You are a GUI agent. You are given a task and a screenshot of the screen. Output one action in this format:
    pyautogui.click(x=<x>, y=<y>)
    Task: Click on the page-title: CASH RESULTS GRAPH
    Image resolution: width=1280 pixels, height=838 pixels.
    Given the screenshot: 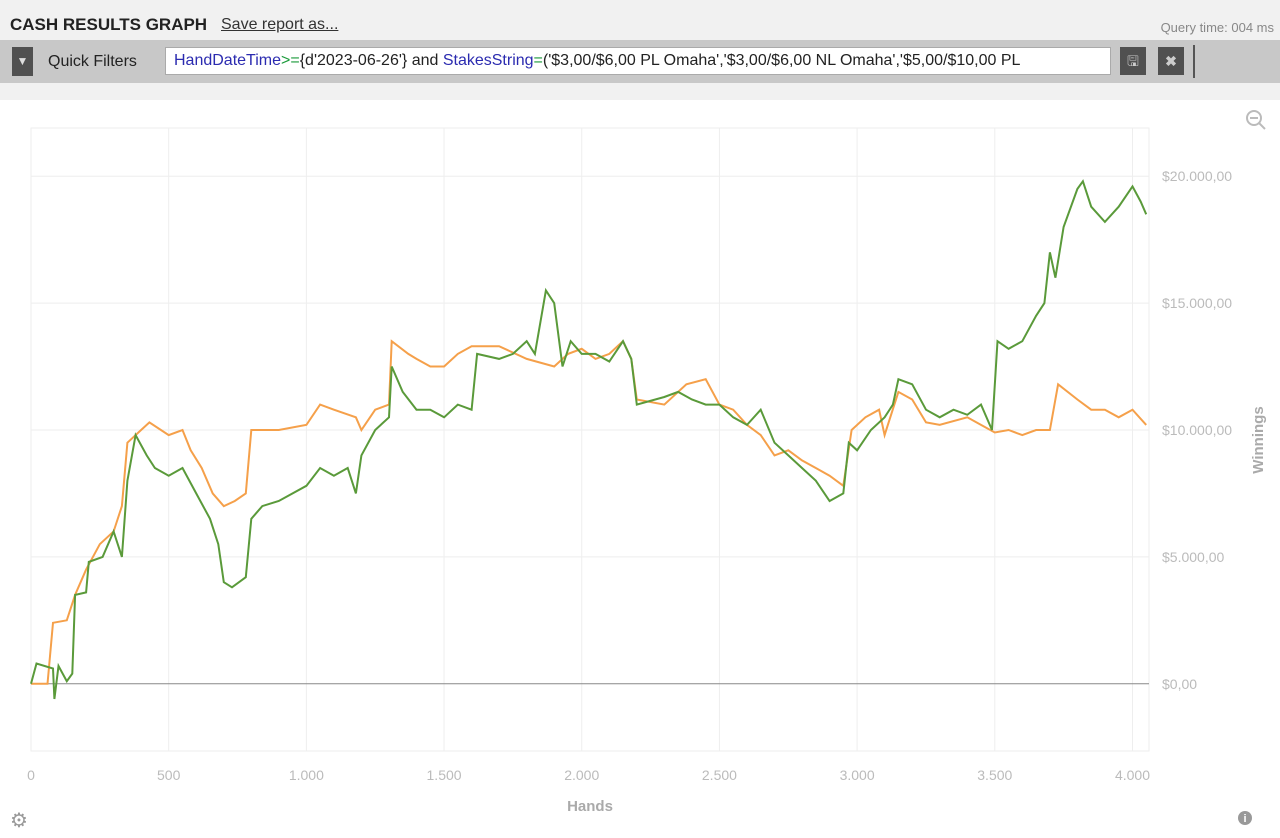 What is the action you would take?
    pyautogui.click(x=109, y=24)
    